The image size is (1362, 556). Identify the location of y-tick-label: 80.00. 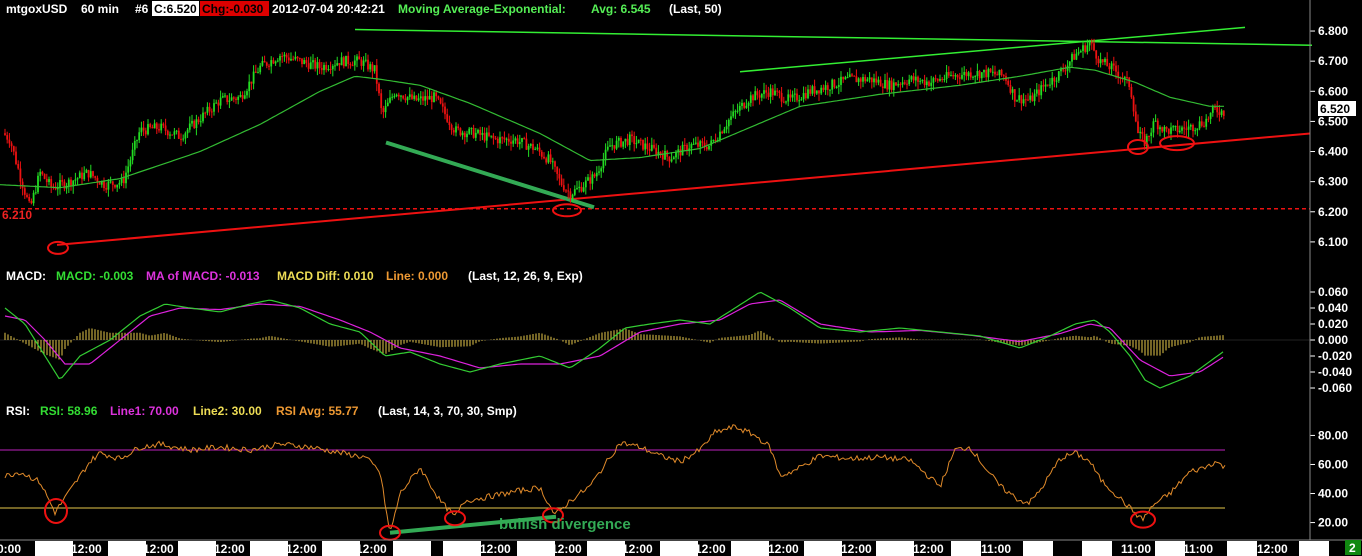
(1333, 435).